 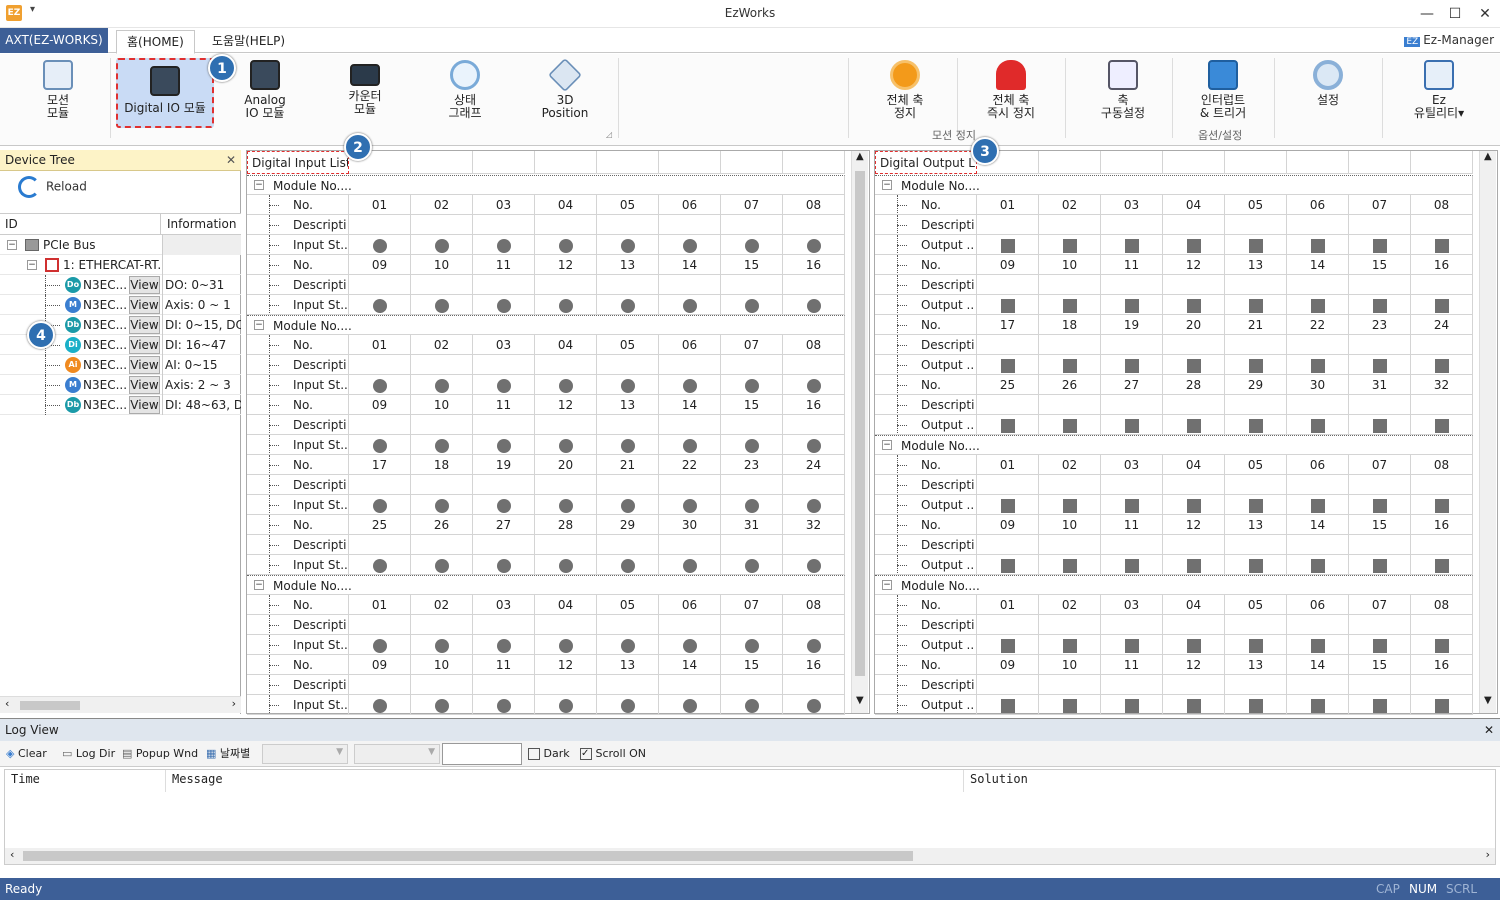 What do you see at coordinates (1487, 854) in the screenshot?
I see `scroll-right-icon: ›` at bounding box center [1487, 854].